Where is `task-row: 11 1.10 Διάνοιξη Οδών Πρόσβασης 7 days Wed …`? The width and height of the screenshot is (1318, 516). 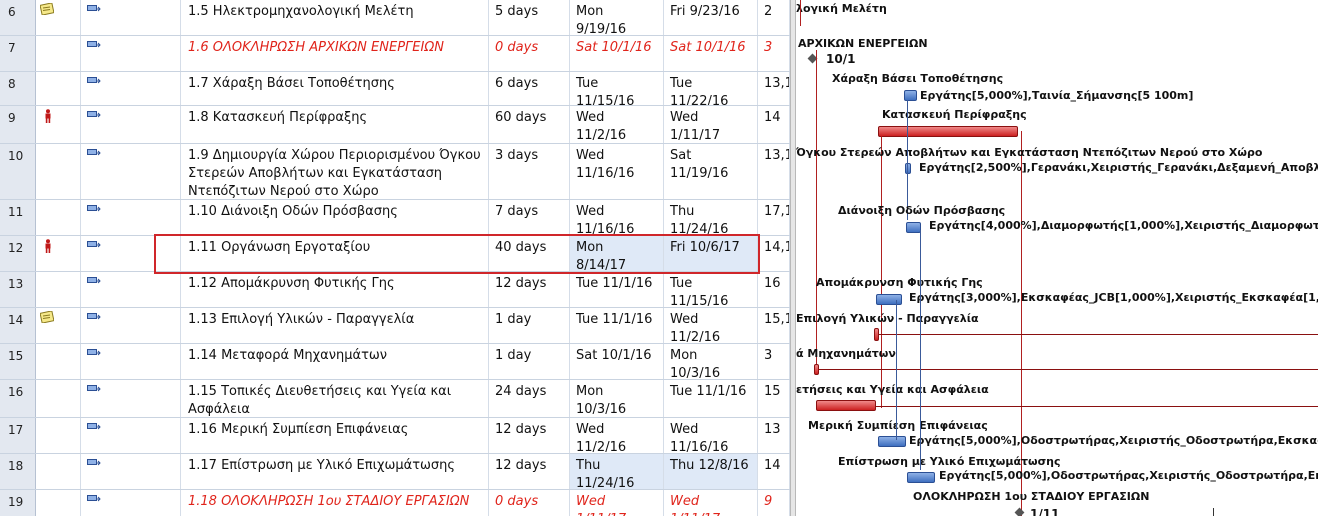 task-row: 11 1.10 Διάνοιξη Οδών Πρόσβασης 7 days Wed … is located at coordinates (395, 218).